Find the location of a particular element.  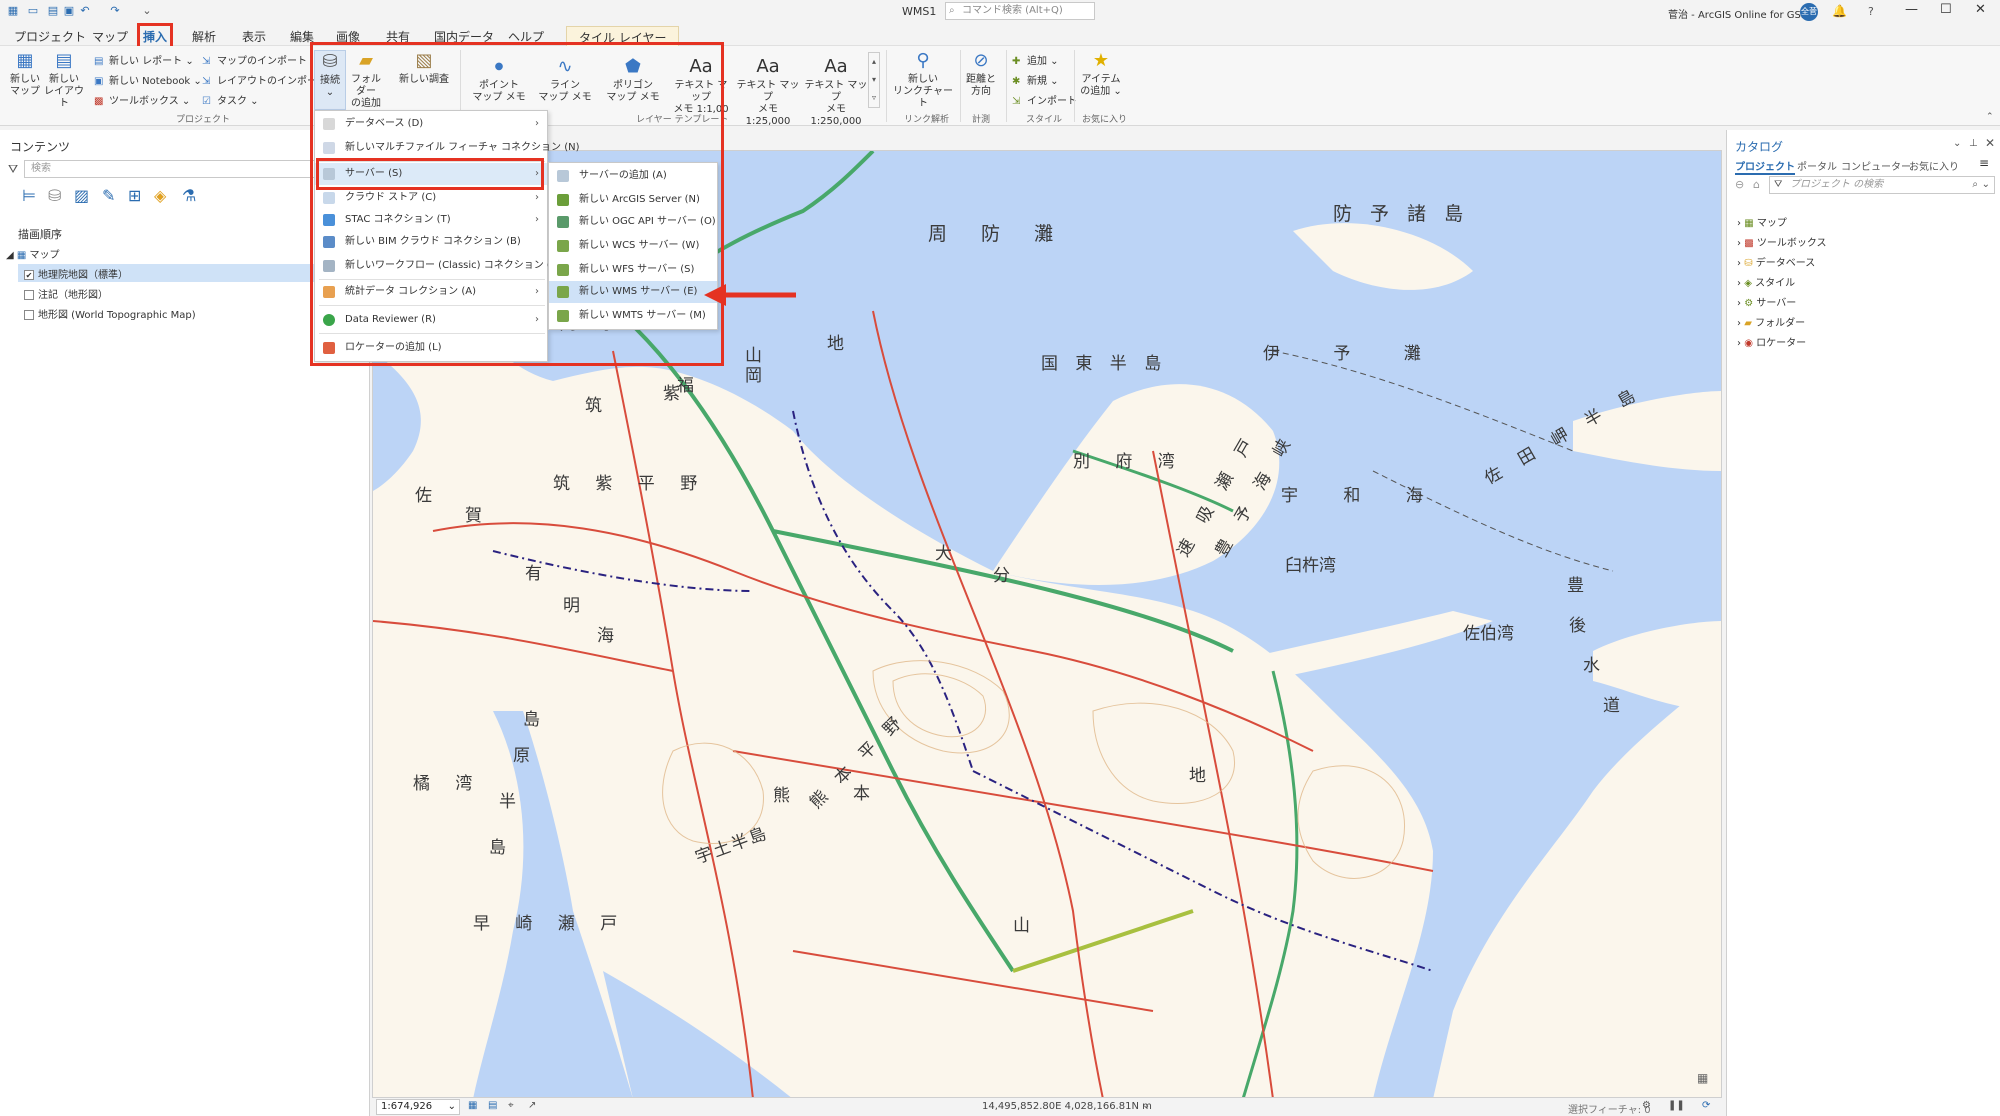

style-import-button: ⇲ インポート is located at coordinates (1044, 99).